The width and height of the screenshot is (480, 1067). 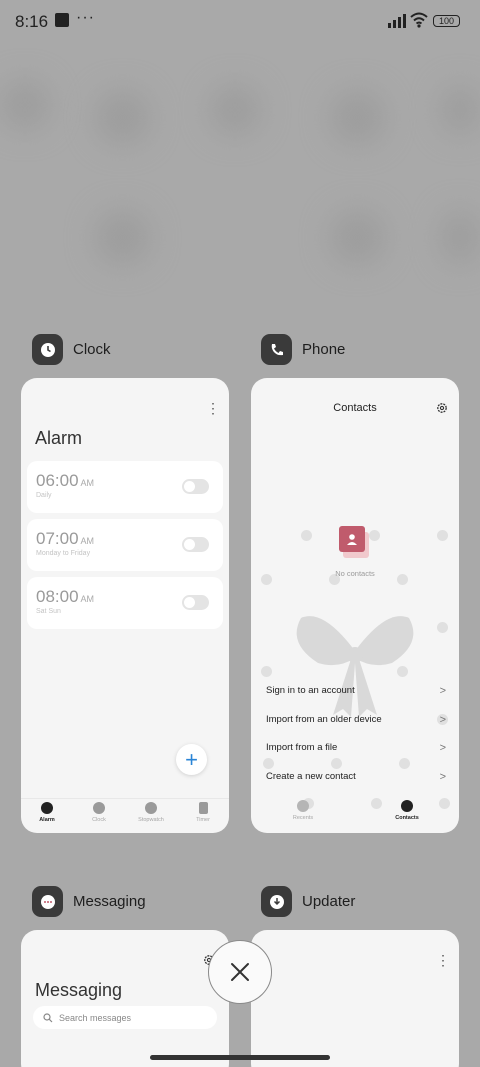 What do you see at coordinates (151, 820) in the screenshot?
I see `nav-label: Stopwatch` at bounding box center [151, 820].